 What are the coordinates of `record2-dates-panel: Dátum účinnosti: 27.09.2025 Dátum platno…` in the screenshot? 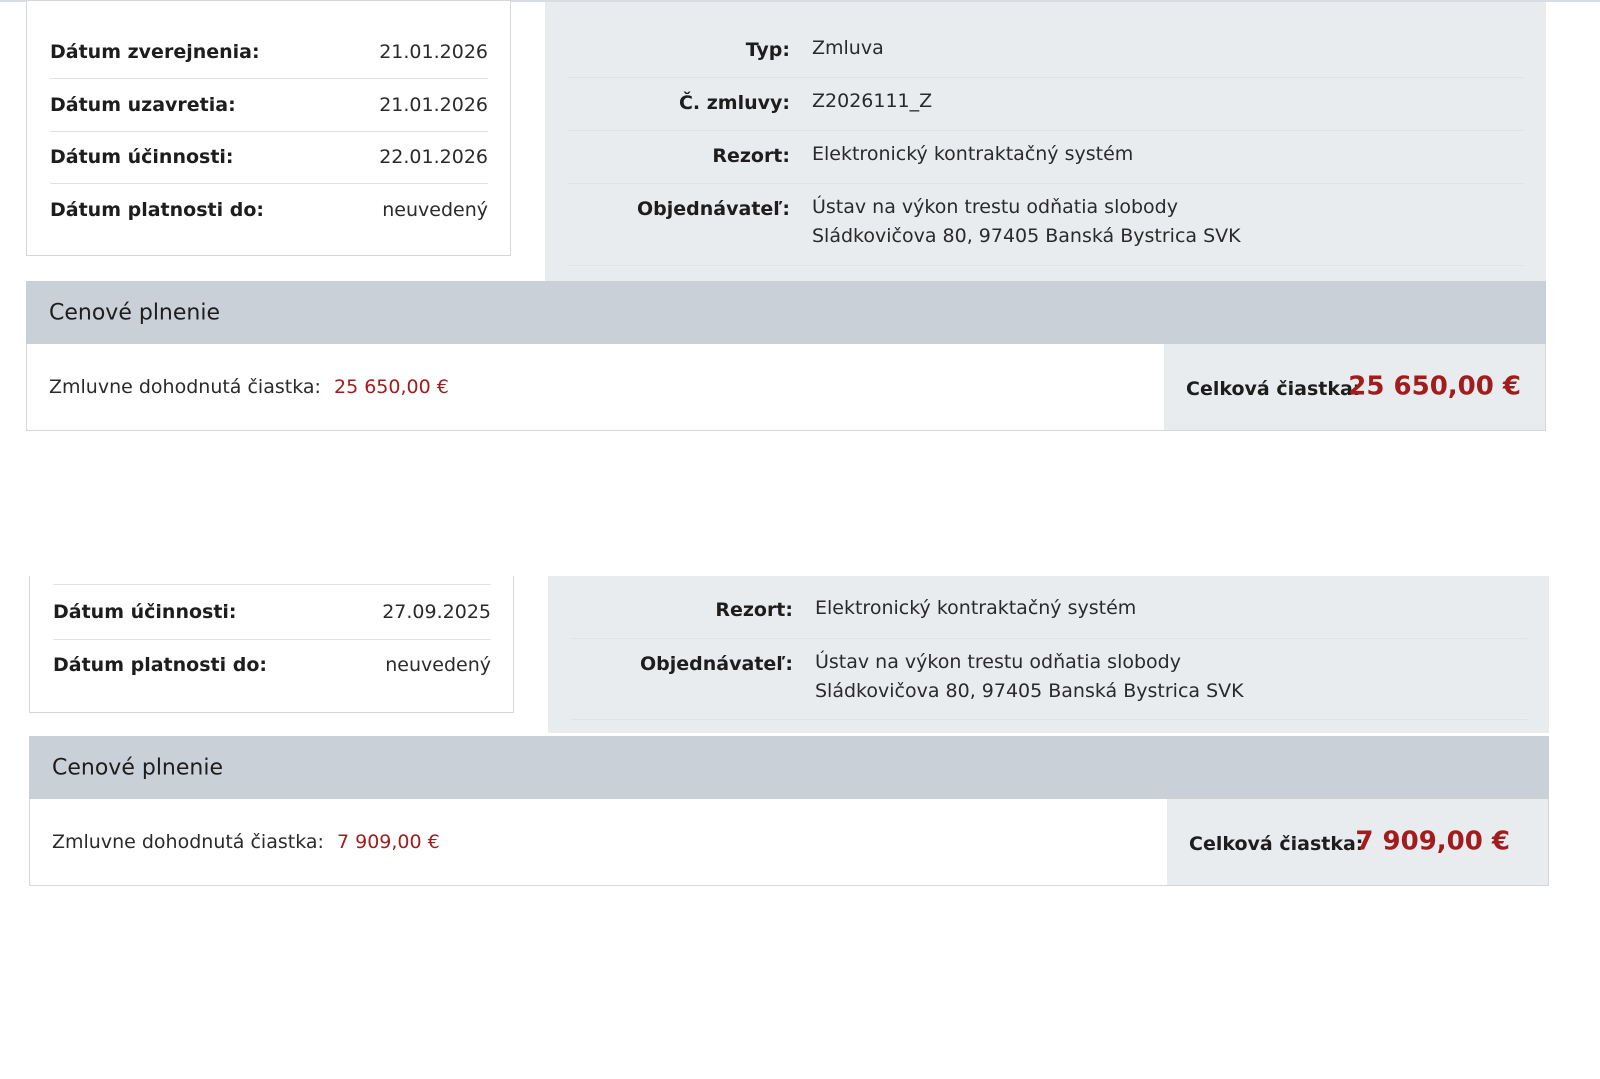 It's located at (271, 644).